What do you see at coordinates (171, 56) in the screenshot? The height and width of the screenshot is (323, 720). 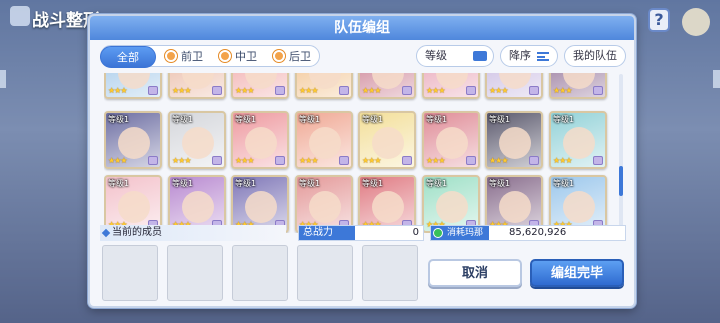 I see `vanguard-icon` at bounding box center [171, 56].